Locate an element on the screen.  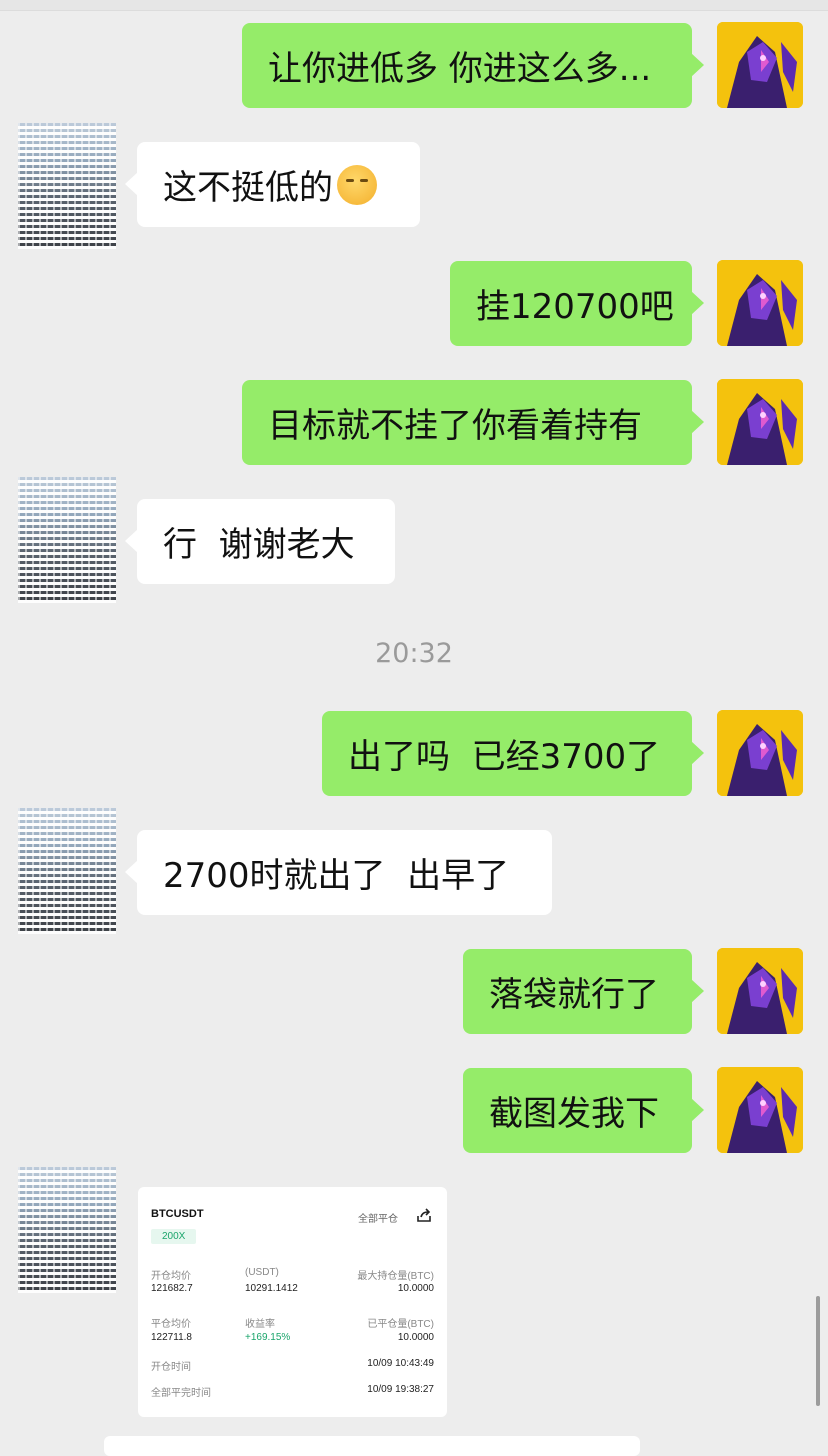
message-bubble-me: 目标就不挂了你看着持有 is located at coordinates (473, 422).